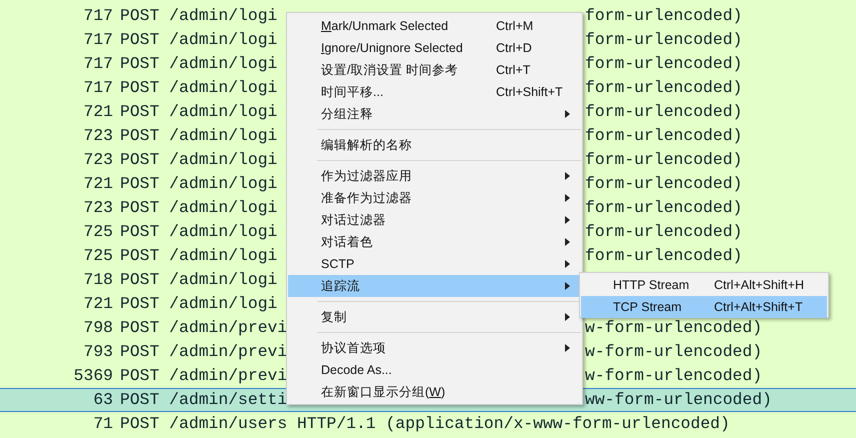 This screenshot has width=856, height=438. I want to click on packet-number: 793, so click(97, 352).